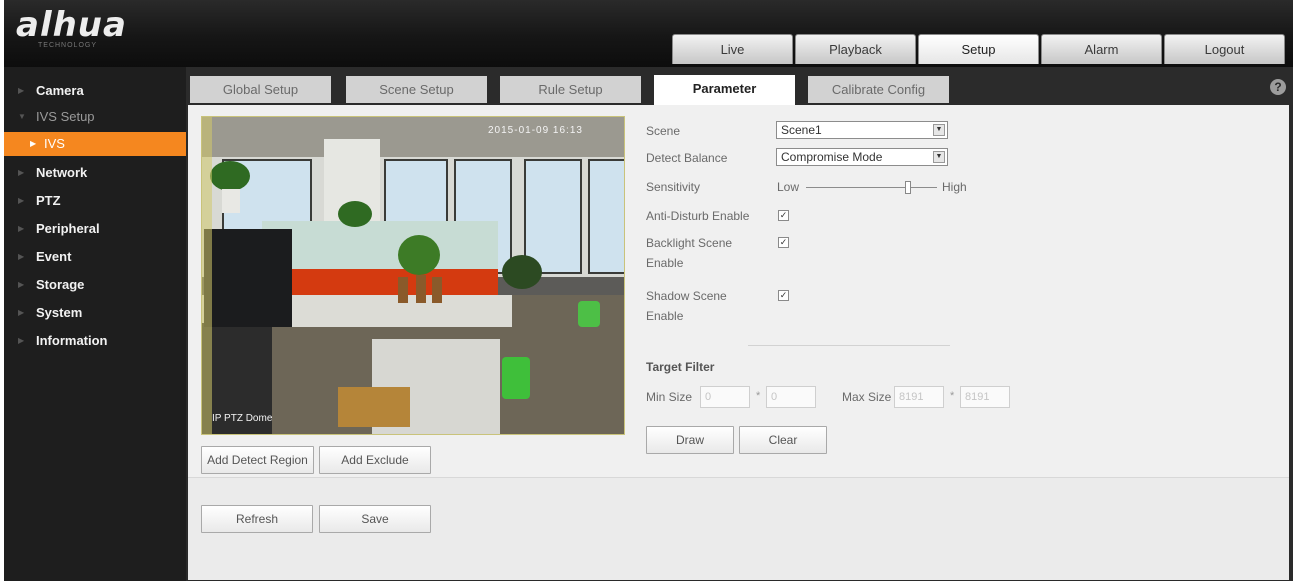 This screenshot has width=1297, height=581. Describe the element at coordinates (374, 407) in the screenshot. I see `video-box` at that location.